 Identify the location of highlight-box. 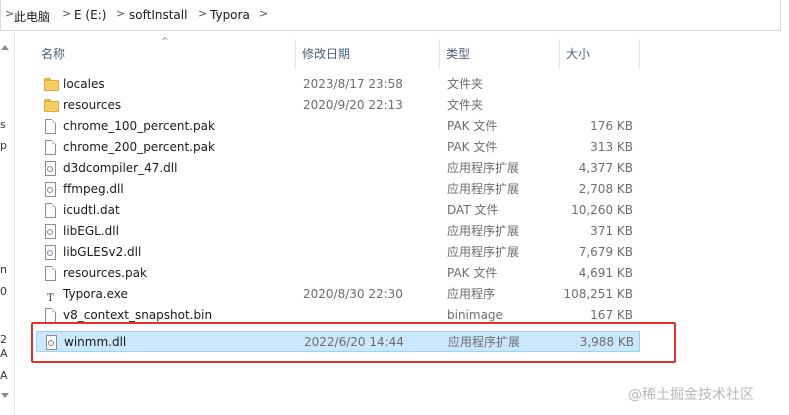
(353, 342).